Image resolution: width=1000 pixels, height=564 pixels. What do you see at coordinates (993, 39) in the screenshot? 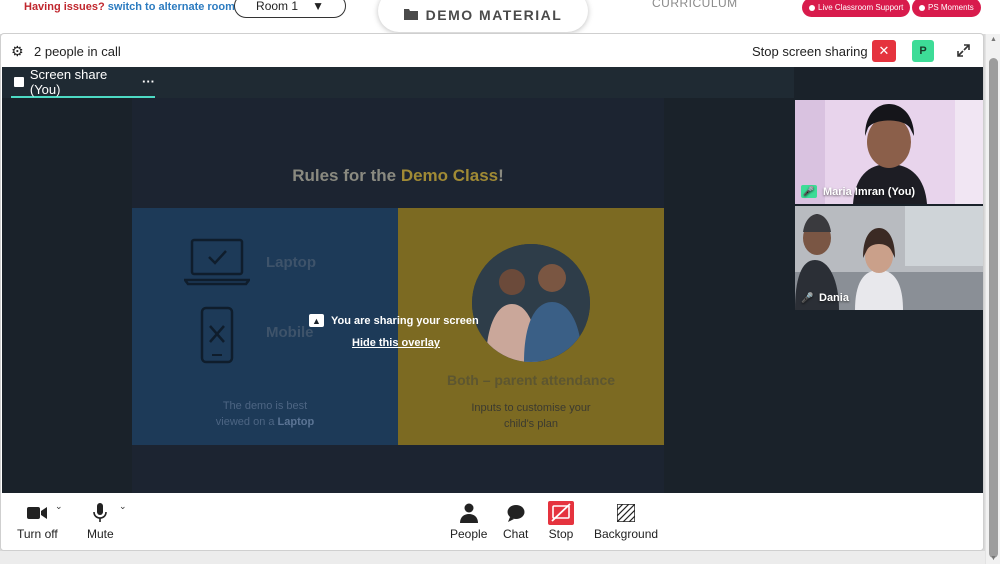
I see `scroll-up-arrow-icon: ▲` at bounding box center [993, 39].